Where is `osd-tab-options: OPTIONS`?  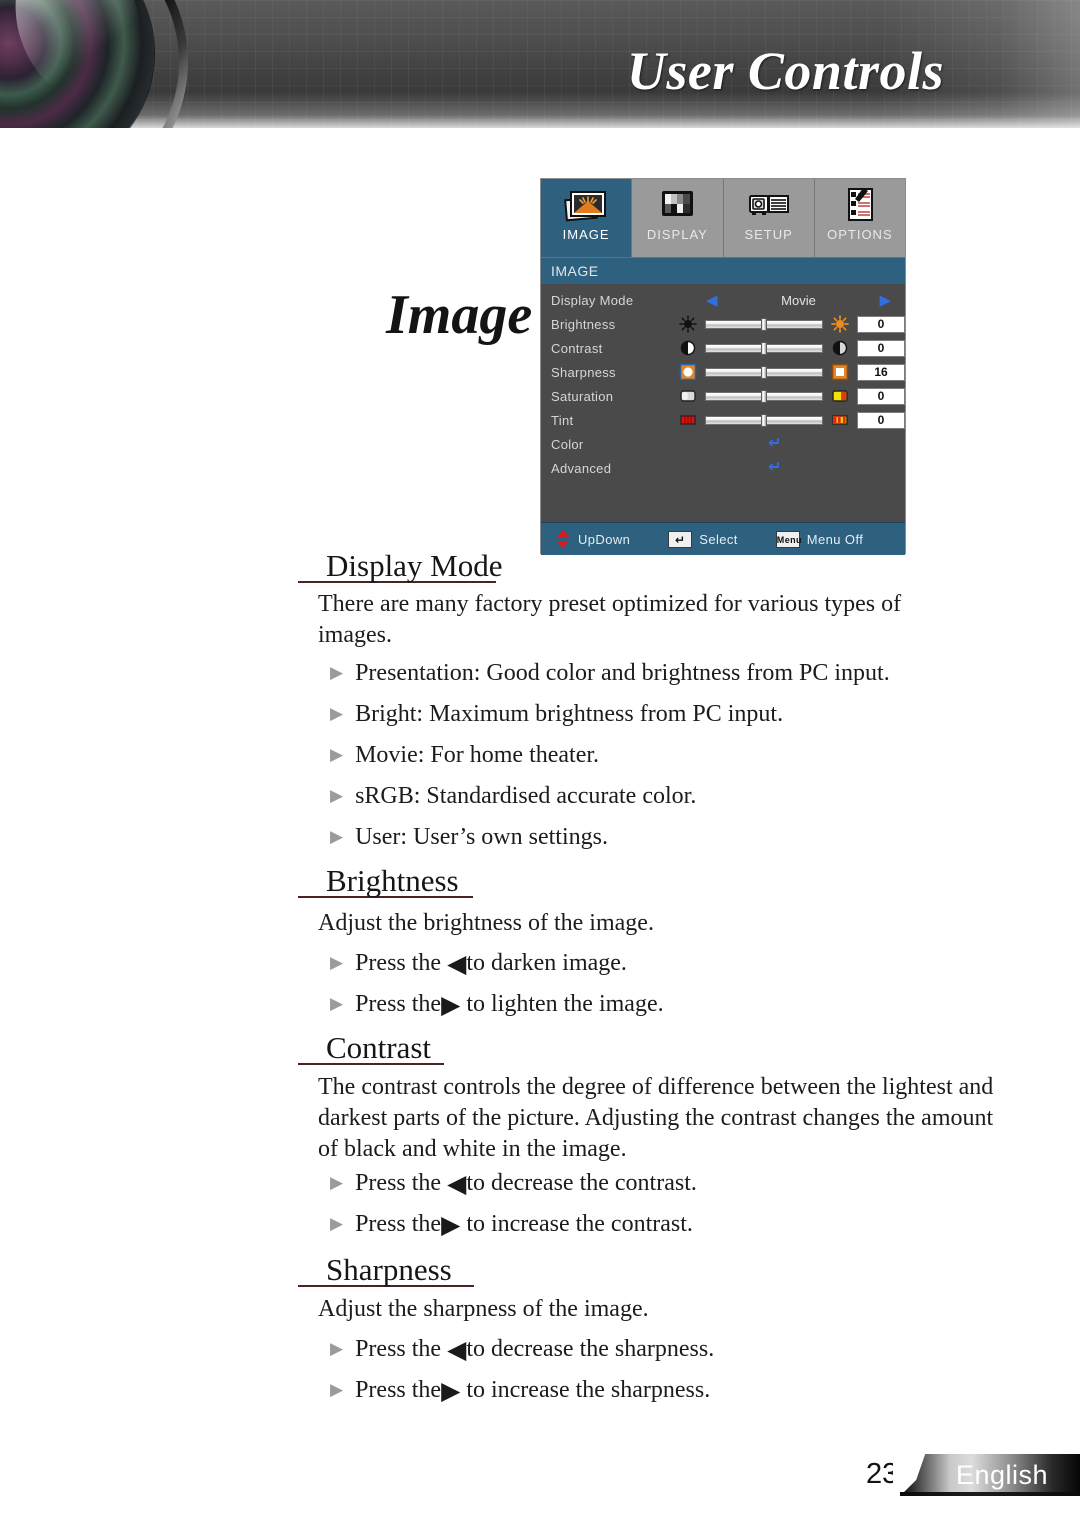
osd-tab-options: OPTIONS is located at coordinates (859, 218).